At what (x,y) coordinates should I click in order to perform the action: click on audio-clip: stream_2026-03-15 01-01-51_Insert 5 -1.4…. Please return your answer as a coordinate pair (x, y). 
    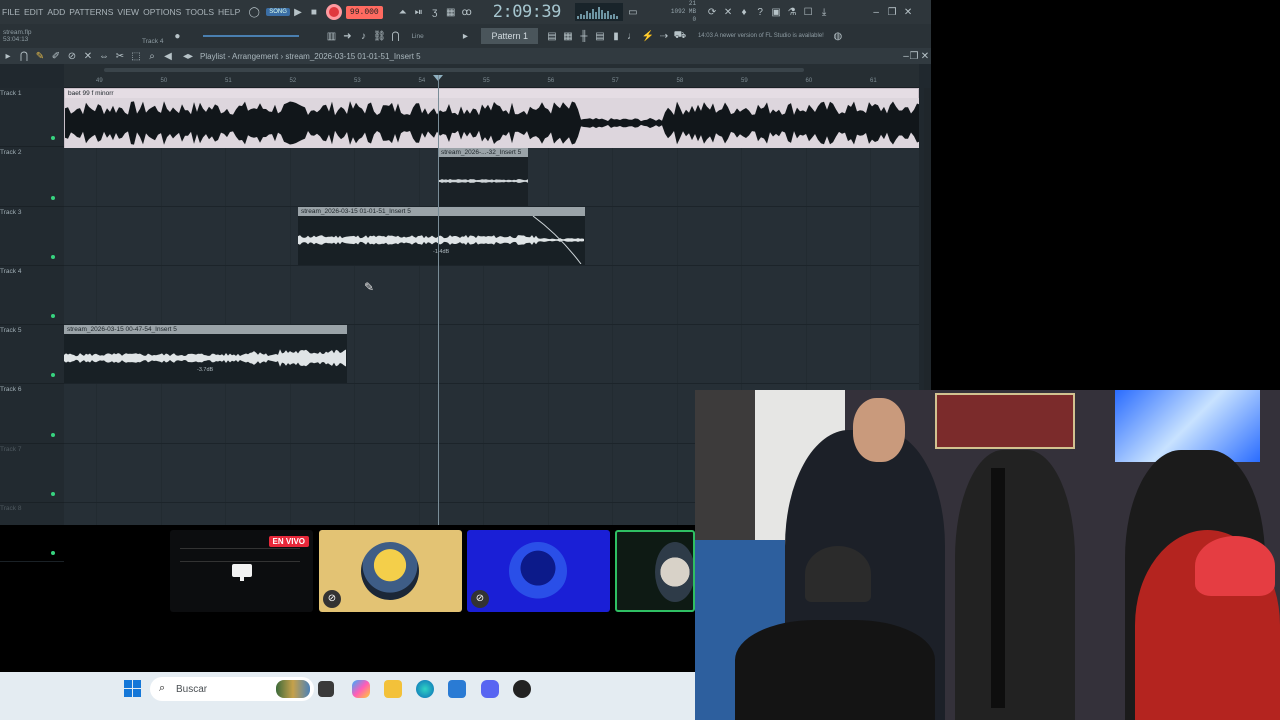
    Looking at the image, I should click on (441, 236).